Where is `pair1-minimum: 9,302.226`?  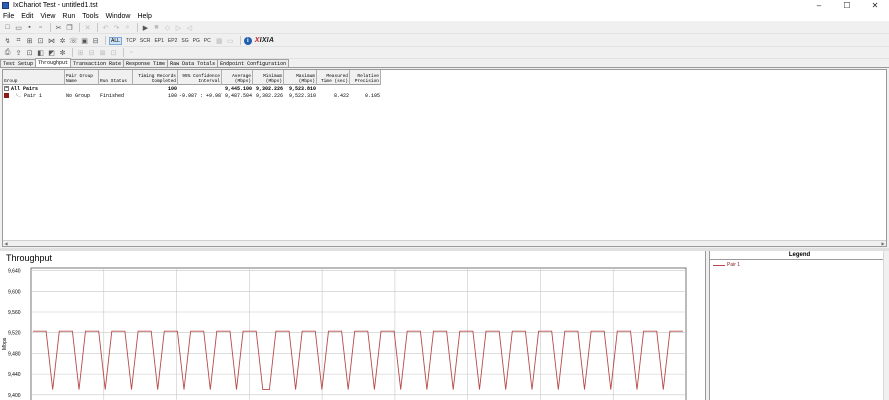 pair1-minimum: 9,302.226 is located at coordinates (269, 96).